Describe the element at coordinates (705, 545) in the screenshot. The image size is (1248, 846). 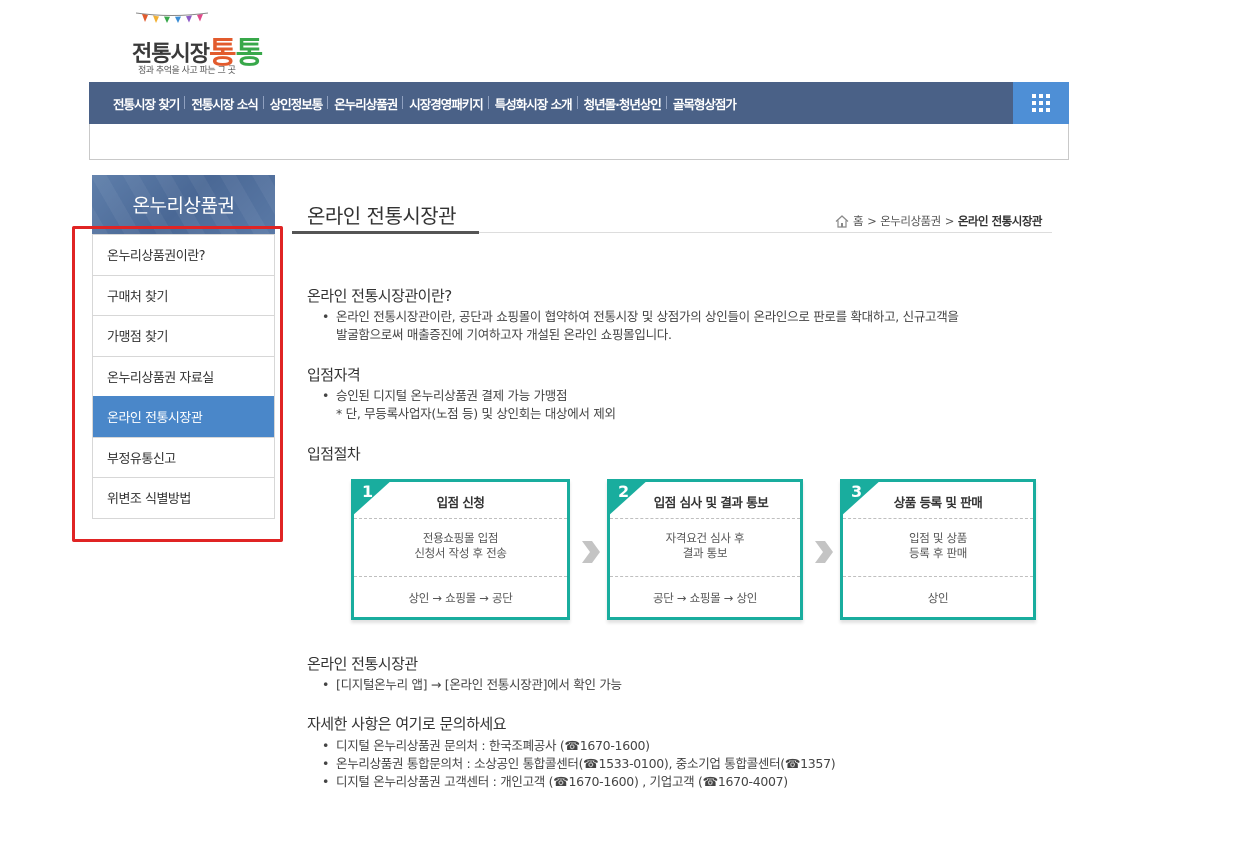
I see `step-description: 자격요건 심사 후 결과 통보` at that location.